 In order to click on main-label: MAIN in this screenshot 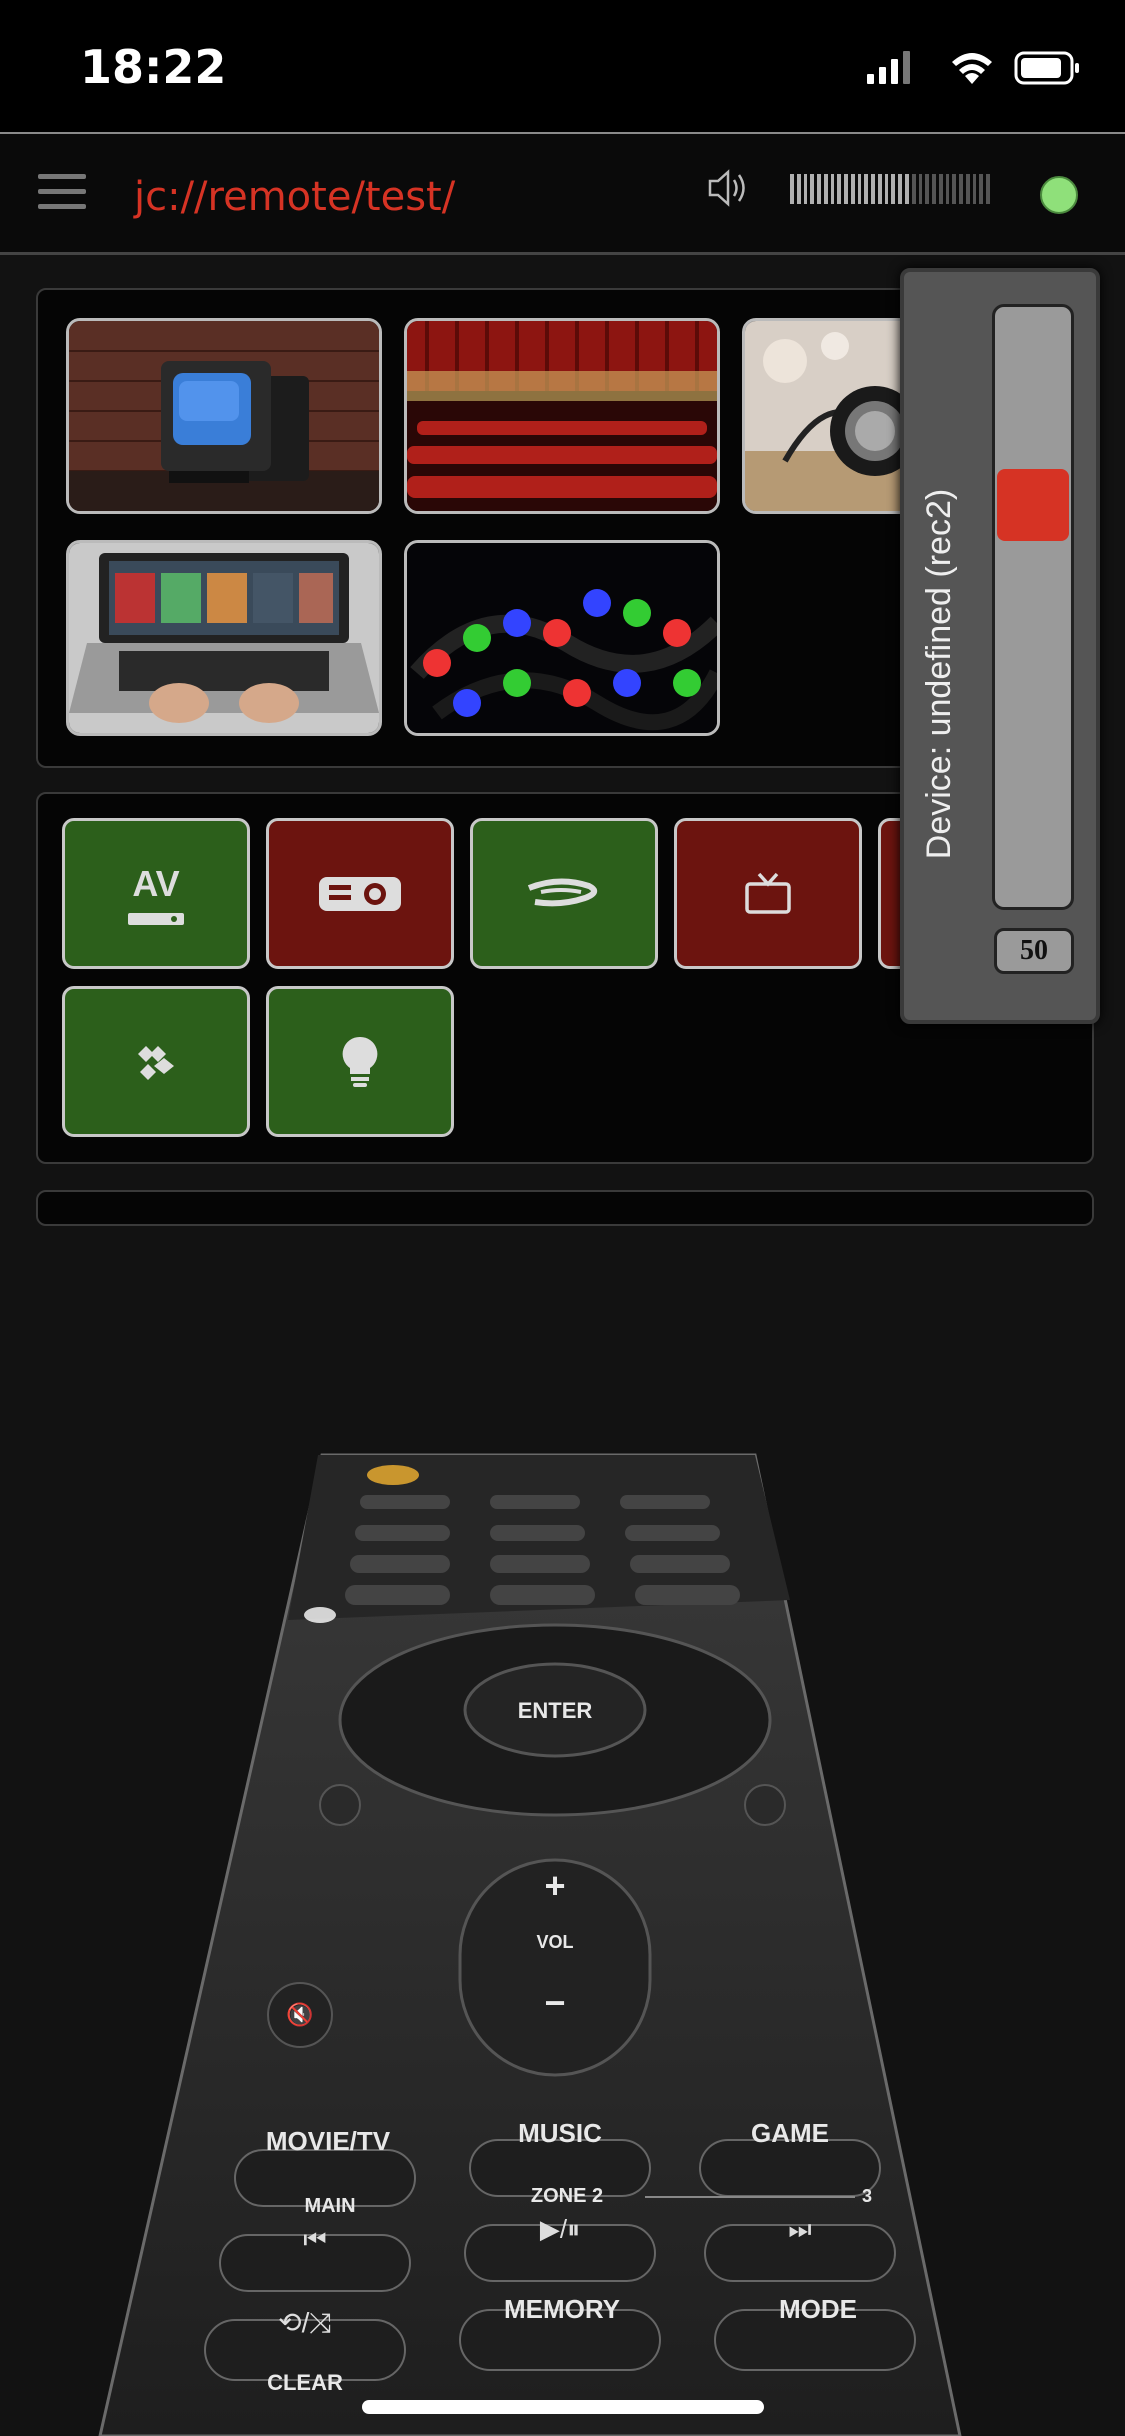, I will do `click(329, 2206)`.